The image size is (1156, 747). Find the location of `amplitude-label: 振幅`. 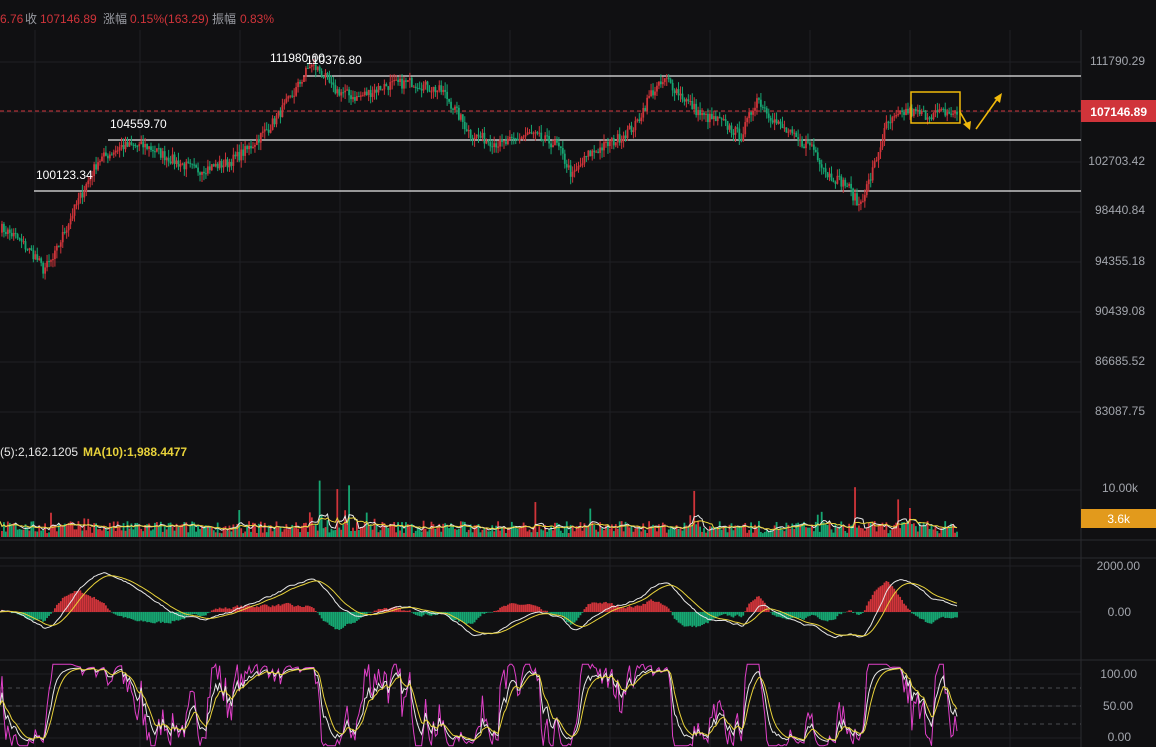

amplitude-label: 振幅 is located at coordinates (224, 18).